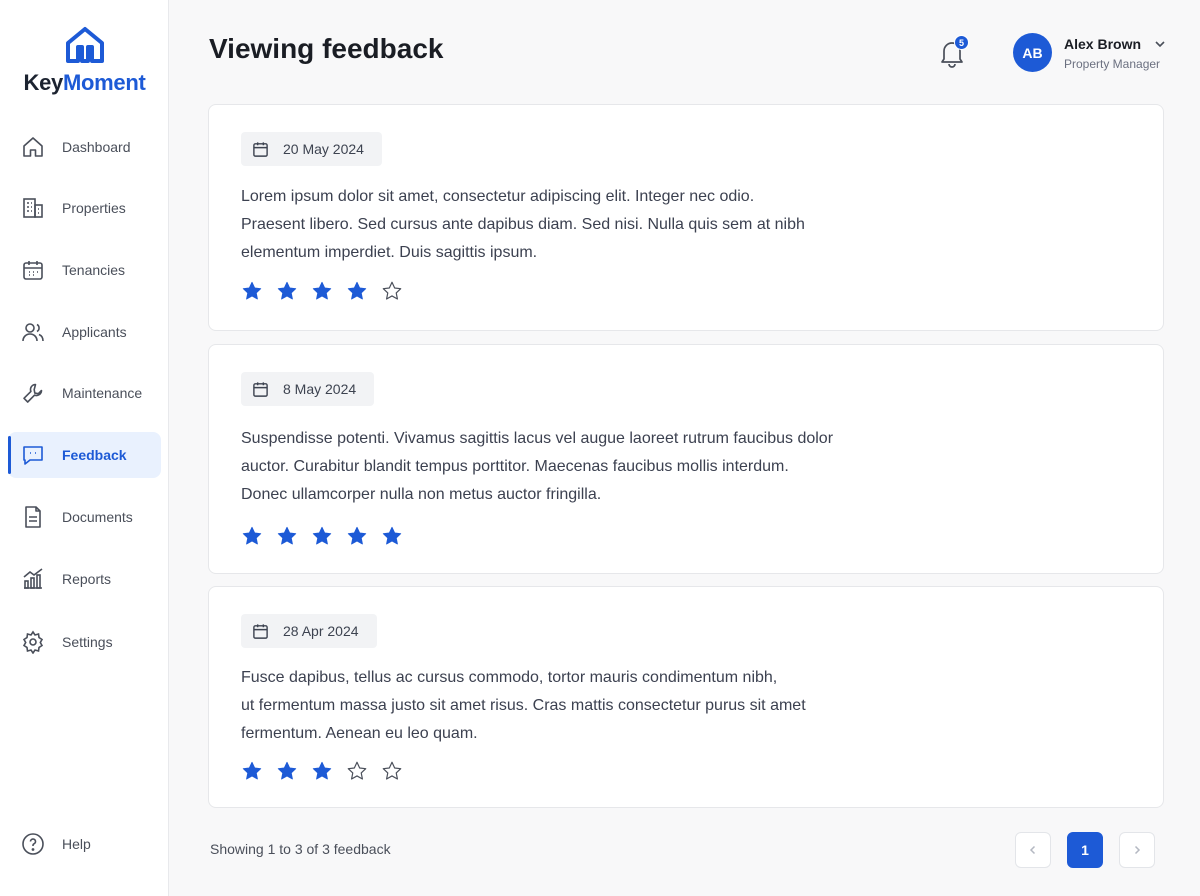 The height and width of the screenshot is (896, 1200). I want to click on logo-text: KeyMoment, so click(84, 82).